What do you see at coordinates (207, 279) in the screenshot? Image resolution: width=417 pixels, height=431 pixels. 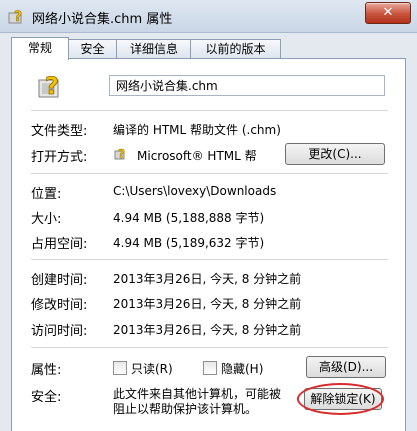 I see `created-value: 2013年3月26日, 今天, 8 分钟之前` at bounding box center [207, 279].